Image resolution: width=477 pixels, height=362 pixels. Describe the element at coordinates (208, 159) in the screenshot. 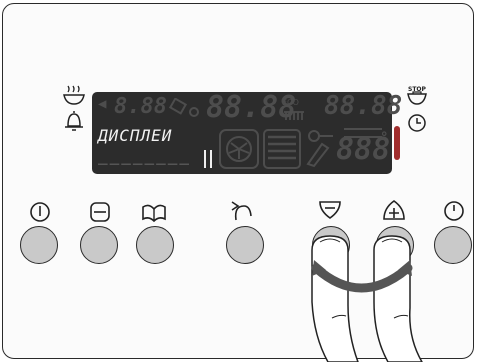

I see `cursor-mark` at that location.